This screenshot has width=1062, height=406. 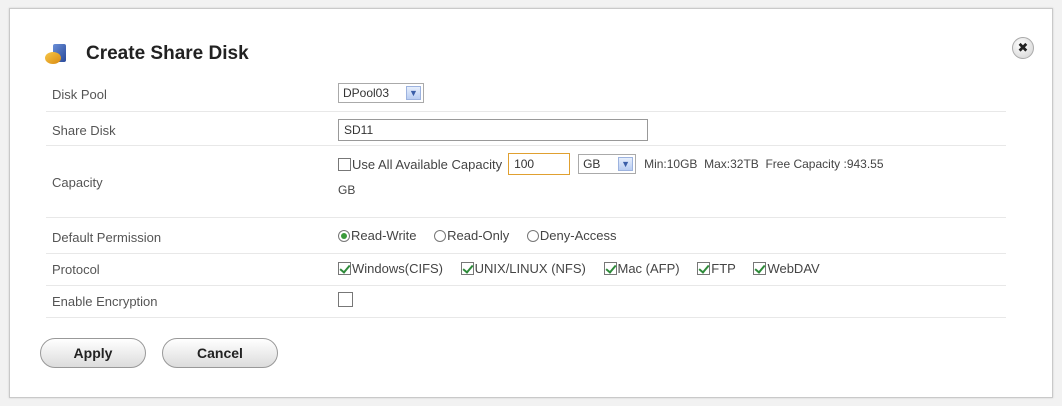 I want to click on protocol-label: Protocol, so click(x=76, y=269).